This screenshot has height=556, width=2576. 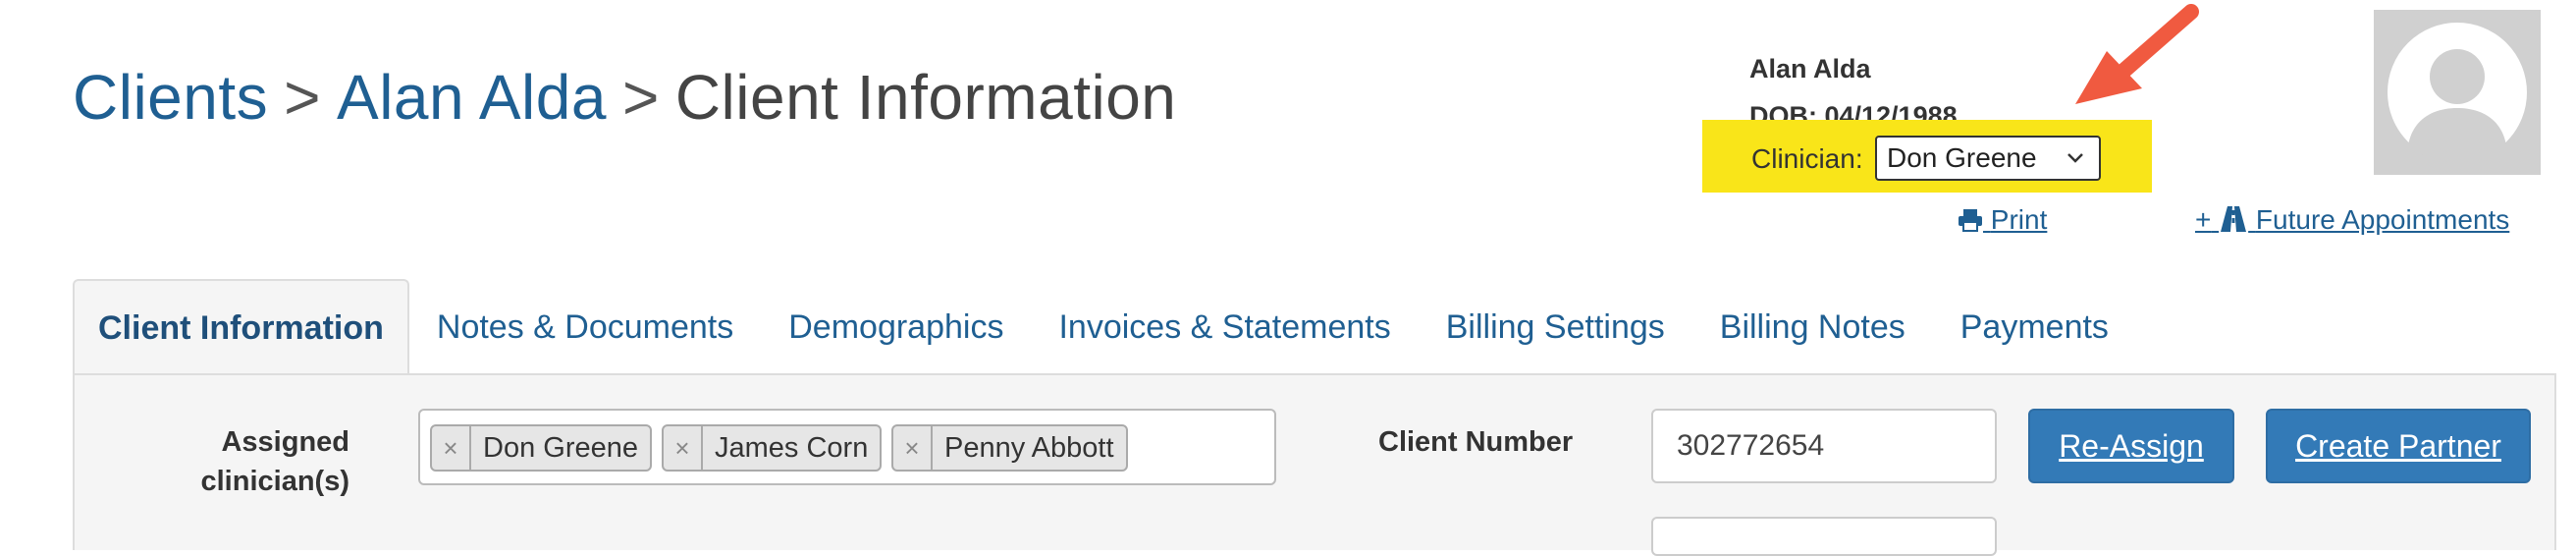 What do you see at coordinates (2203, 219) in the screenshot?
I see `plus-label: +` at bounding box center [2203, 219].